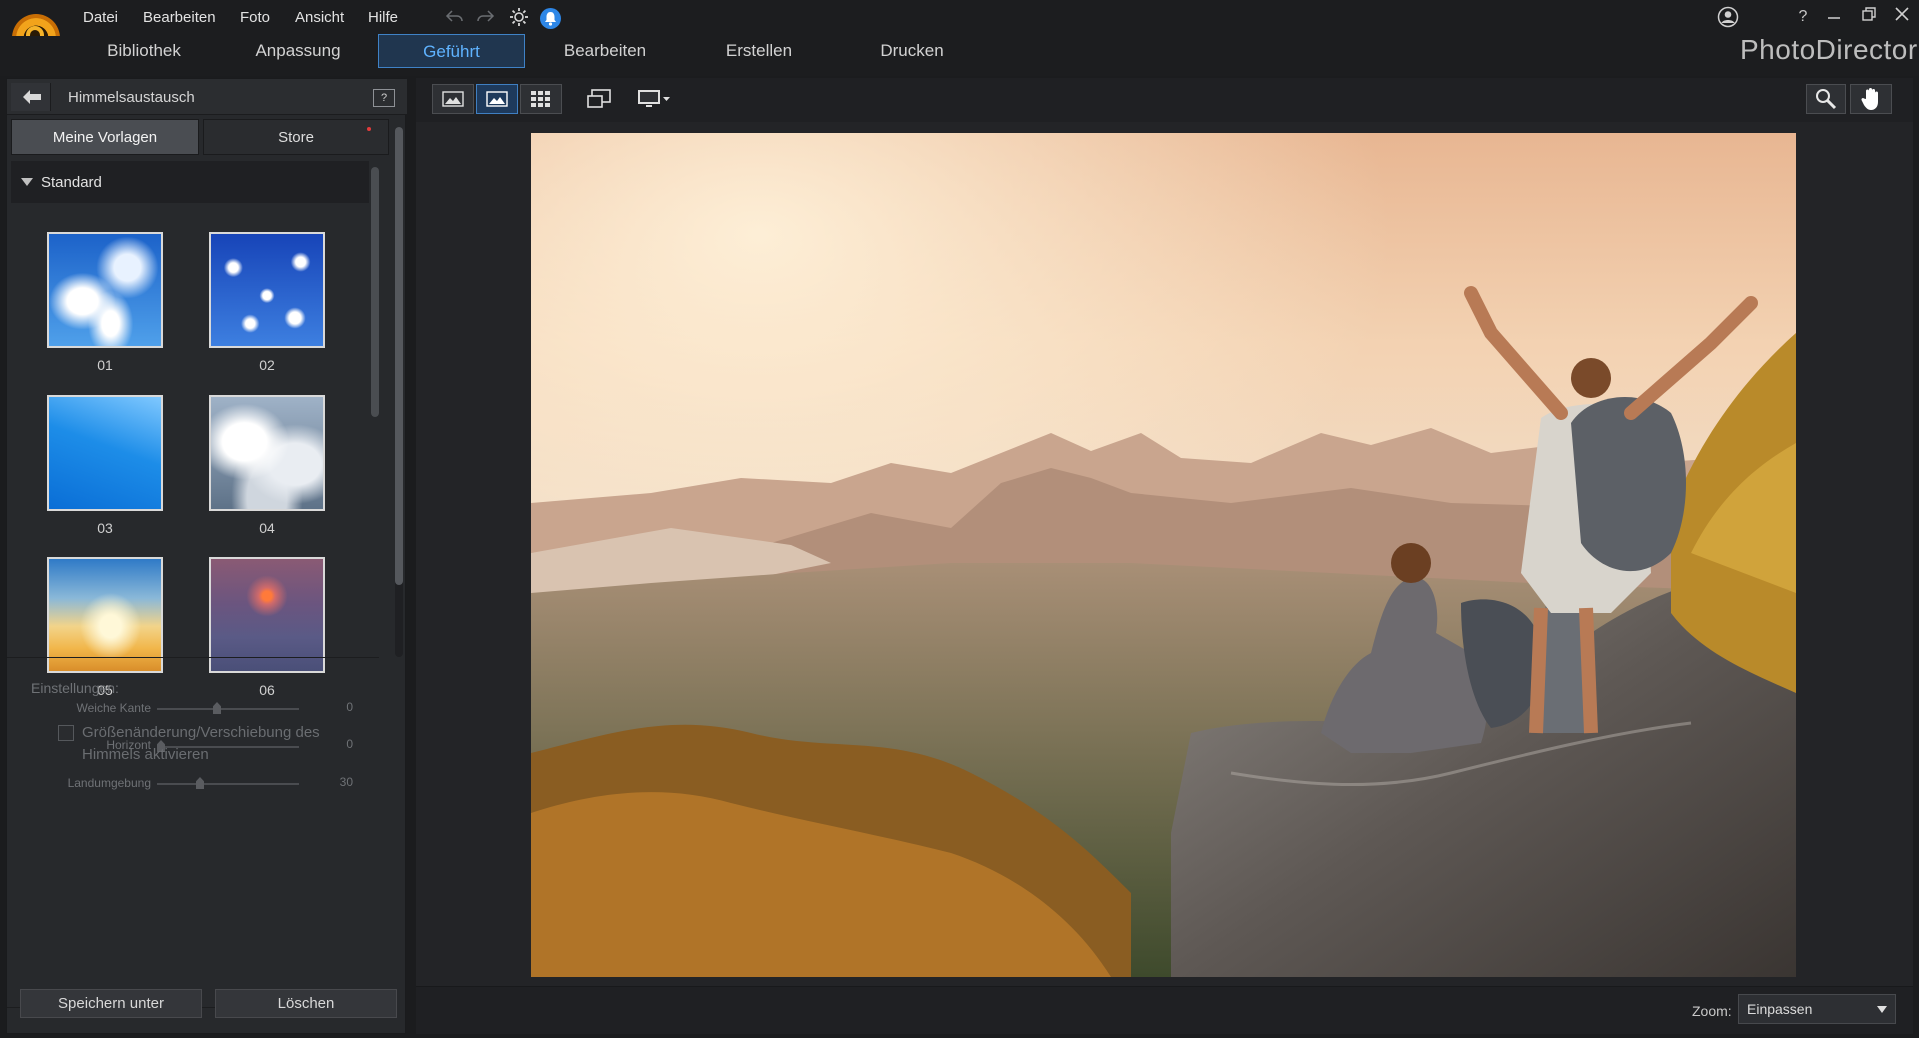 This screenshot has width=1919, height=1038. I want to click on undo-icon, so click(455, 18).